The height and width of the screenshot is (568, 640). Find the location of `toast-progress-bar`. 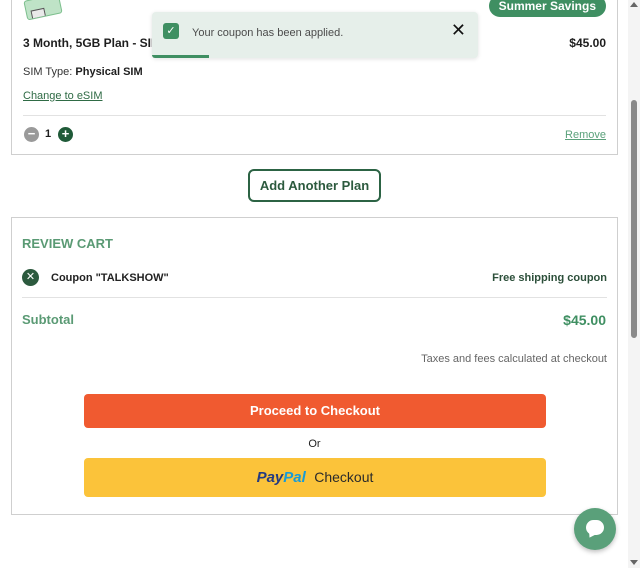

toast-progress-bar is located at coordinates (180, 56).